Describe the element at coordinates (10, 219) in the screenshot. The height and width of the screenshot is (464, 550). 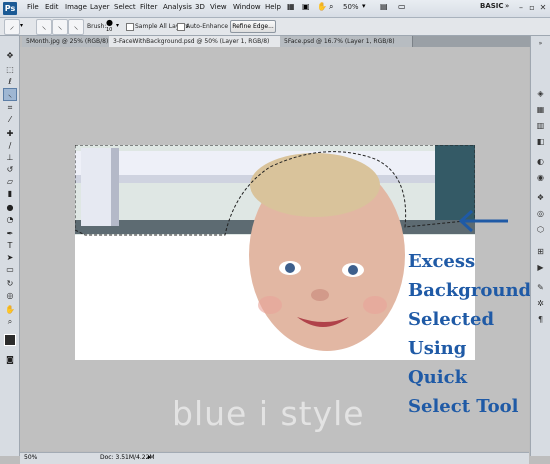
I see `dodge-icon: ◔` at that location.